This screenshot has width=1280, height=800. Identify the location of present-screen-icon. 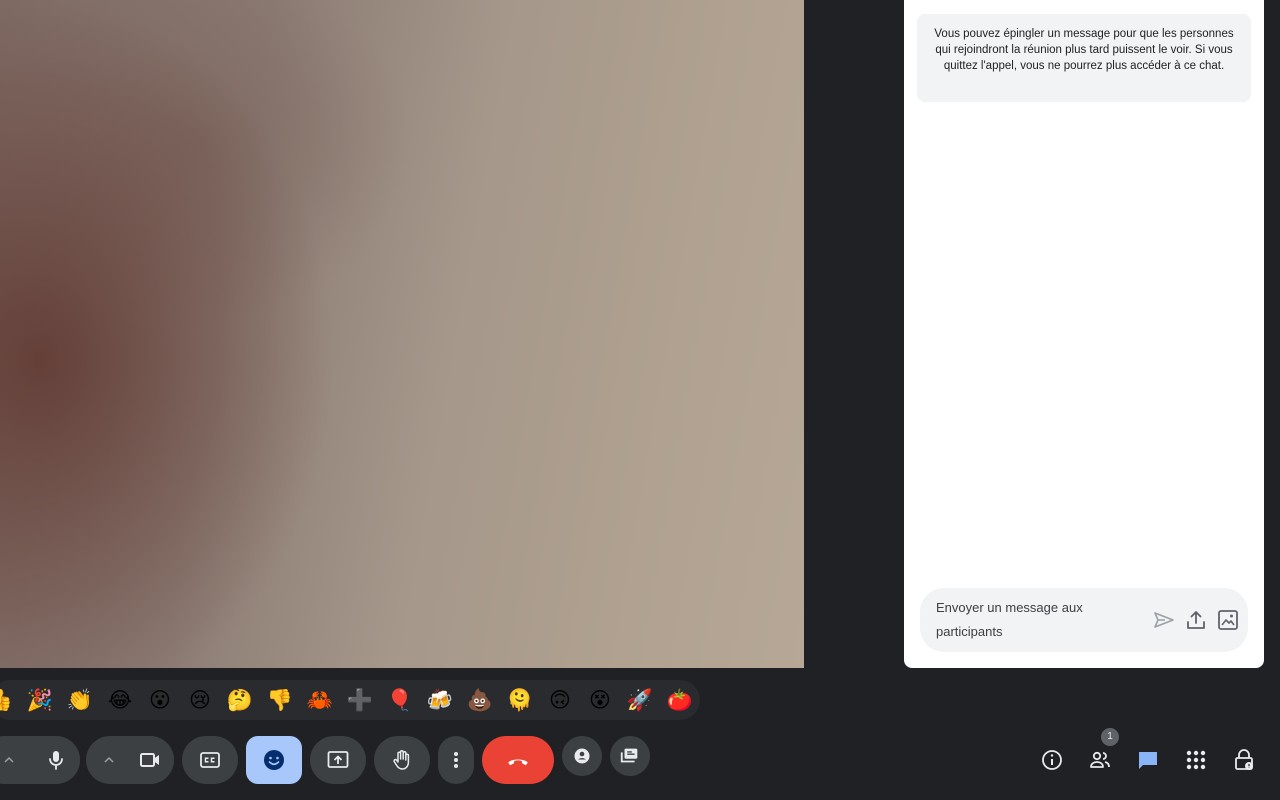
(338, 759).